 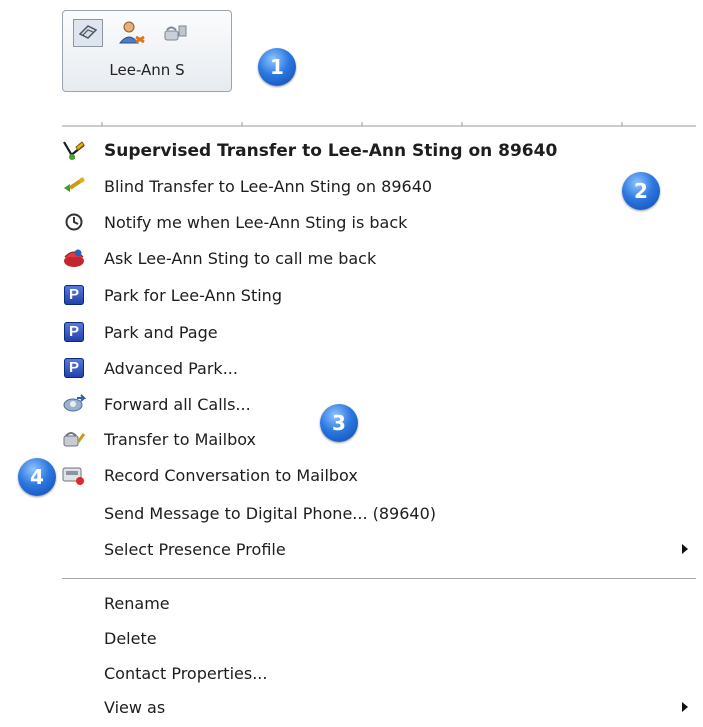 What do you see at coordinates (379, 638) in the screenshot?
I see `menu-item-delete: Delete` at bounding box center [379, 638].